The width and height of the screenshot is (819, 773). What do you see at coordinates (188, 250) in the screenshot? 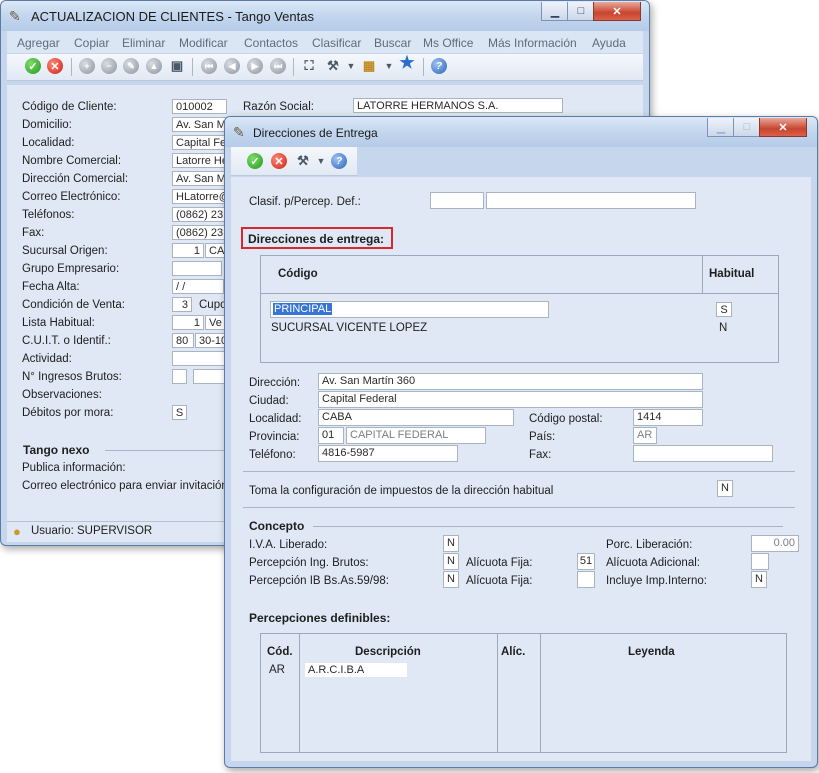
I see `sucursal-origen-field: 1` at bounding box center [188, 250].